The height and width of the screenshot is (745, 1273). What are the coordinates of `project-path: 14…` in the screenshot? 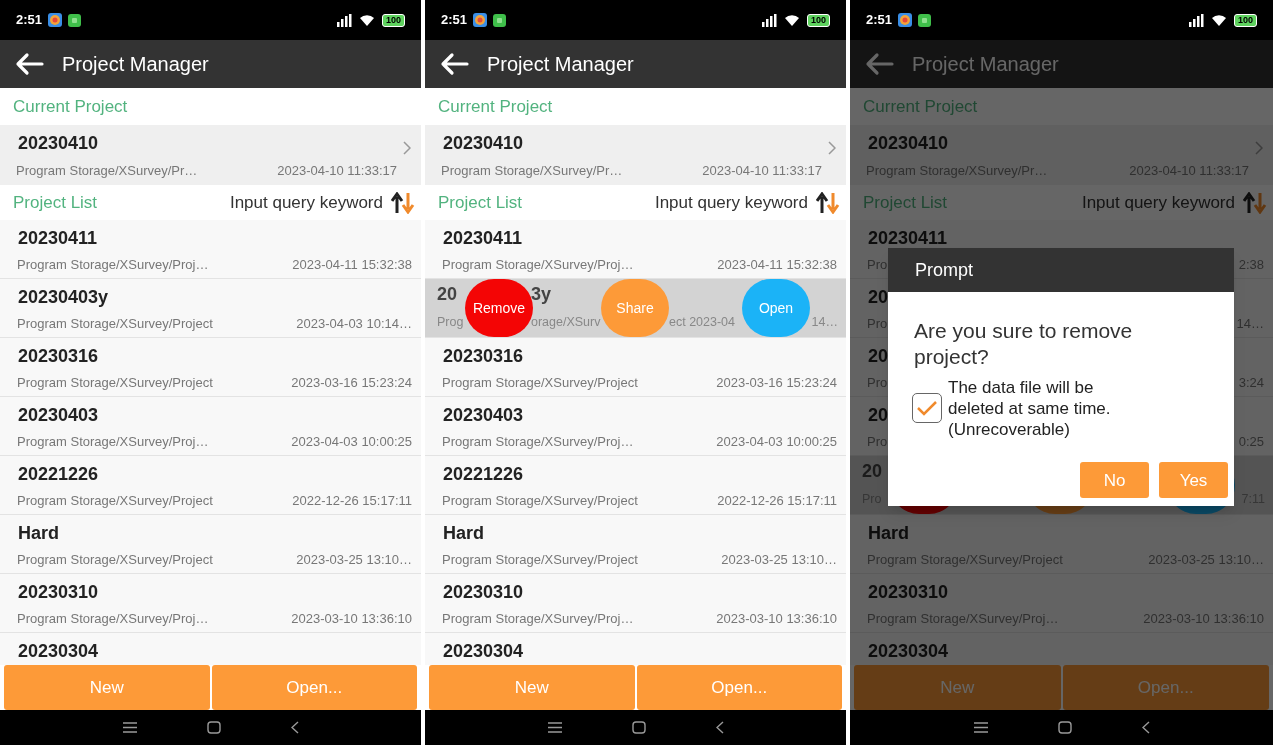 It's located at (825, 323).